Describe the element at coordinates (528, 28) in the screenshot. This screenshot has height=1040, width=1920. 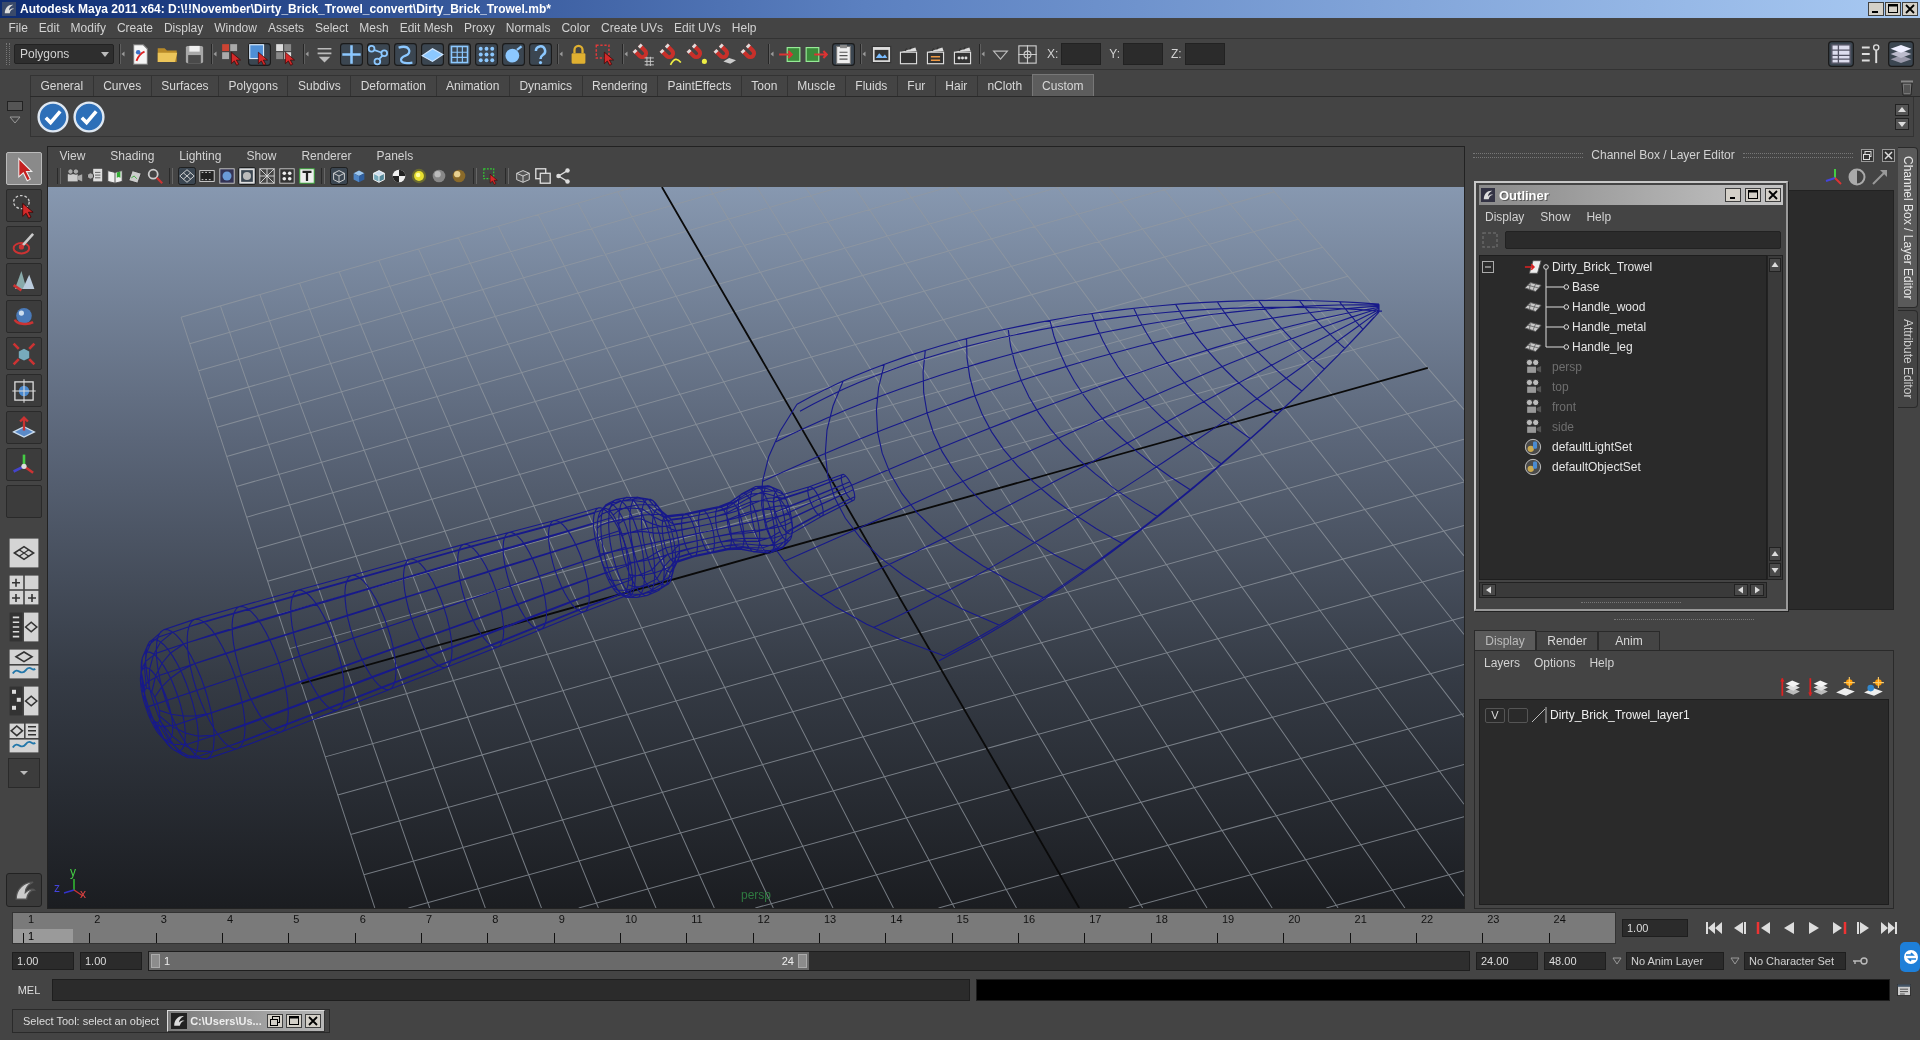
I see `menu-item: Normals` at that location.